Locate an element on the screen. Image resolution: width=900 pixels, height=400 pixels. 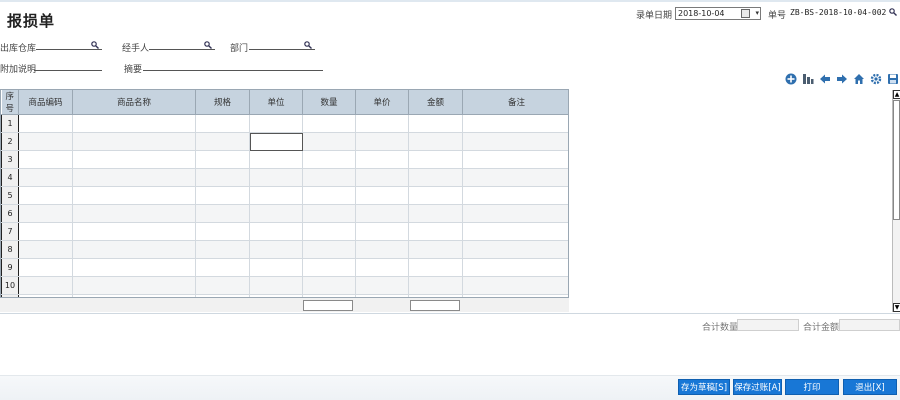
arrow-left-icon is located at coordinates (824, 78).